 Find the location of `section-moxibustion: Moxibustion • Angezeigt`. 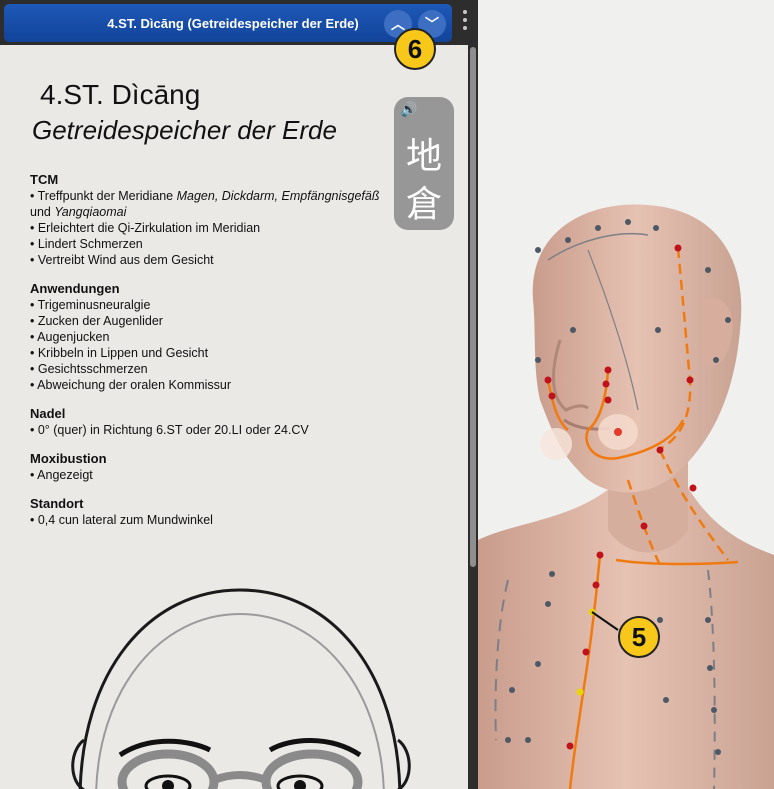

section-moxibustion: Moxibustion • Angezeigt is located at coordinates (68, 466).